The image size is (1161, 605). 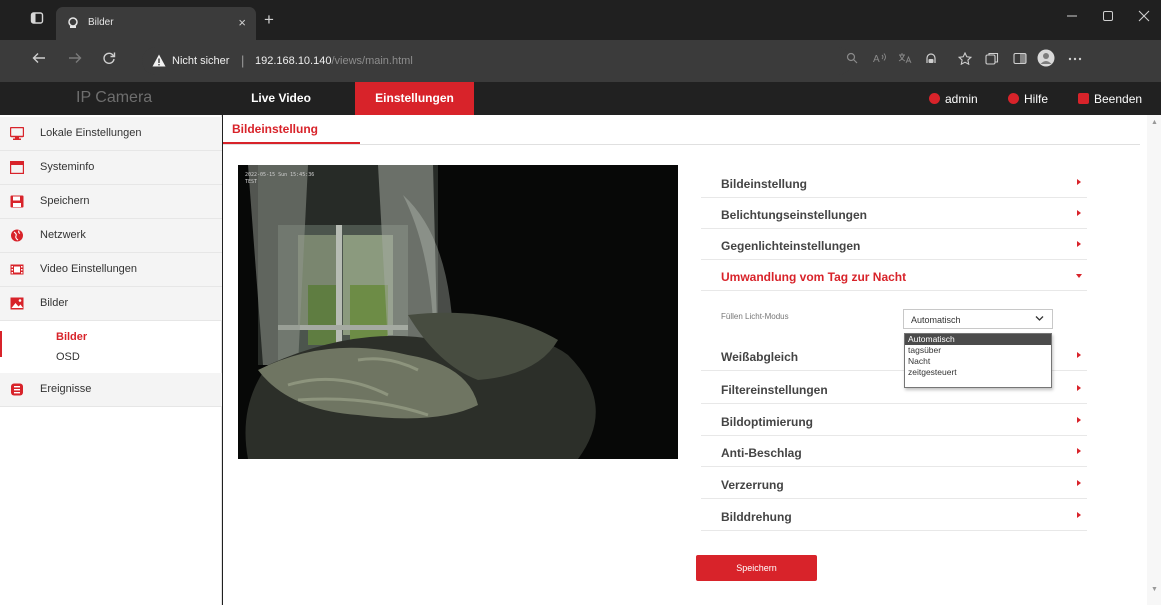 What do you see at coordinates (767, 422) in the screenshot?
I see `menu-label: Bildoptimierung` at bounding box center [767, 422].